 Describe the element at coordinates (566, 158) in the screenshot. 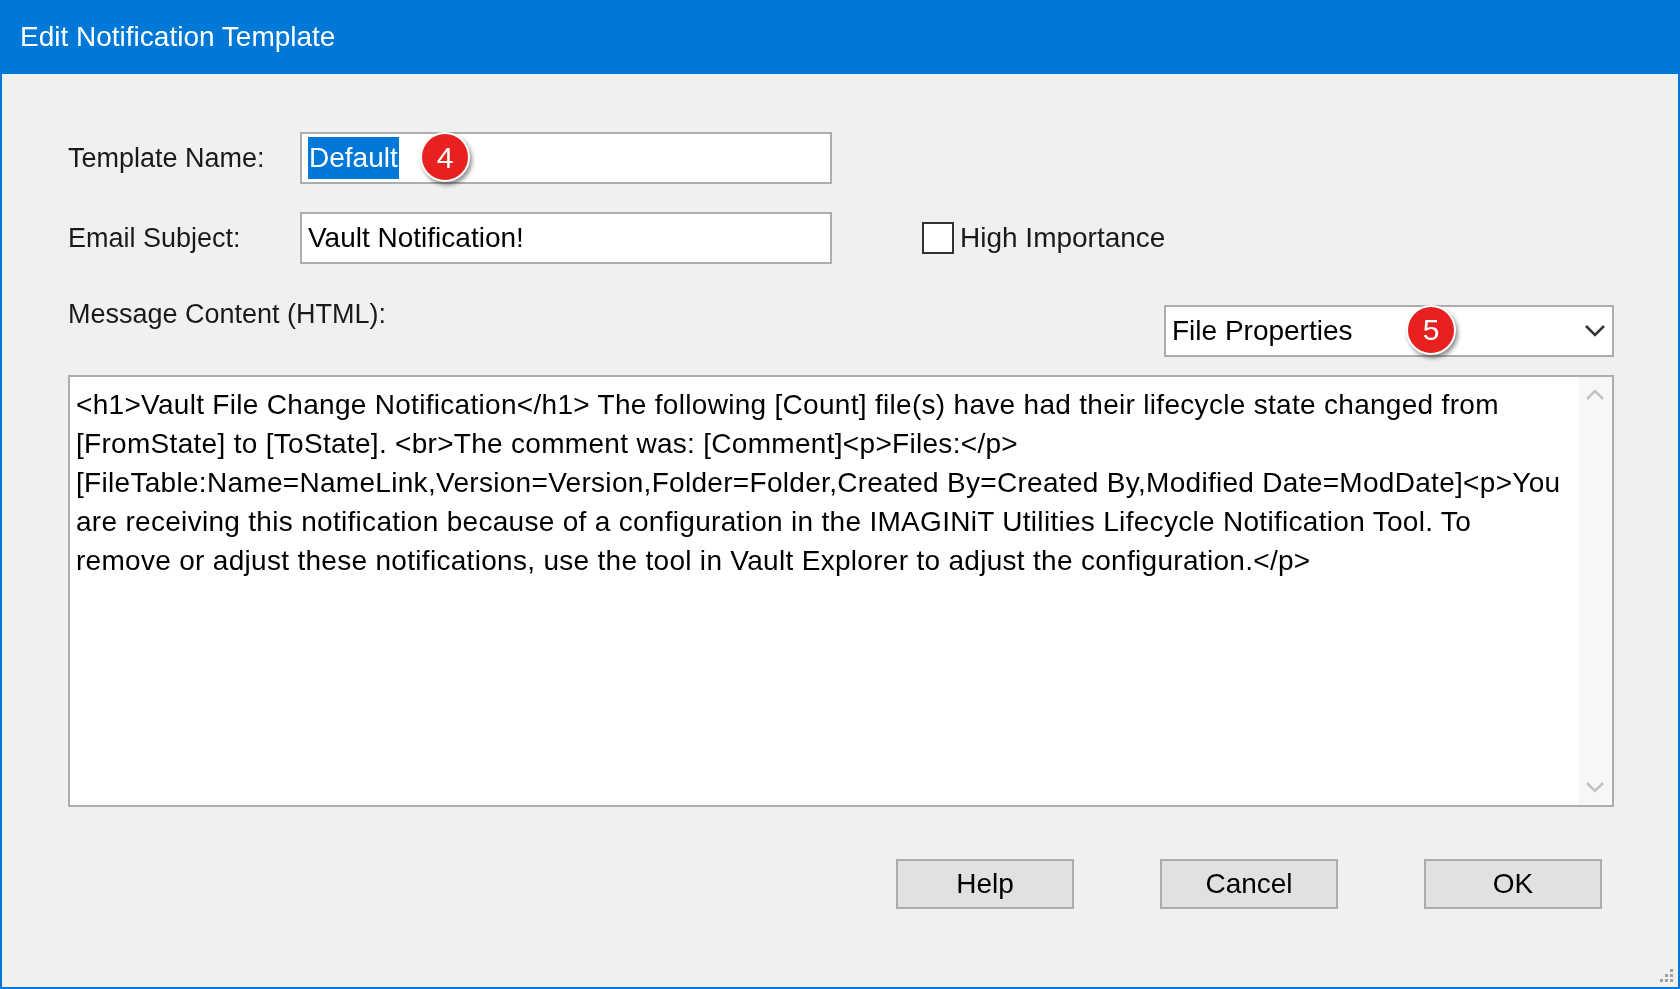

I see `template-name-field: Default 4` at that location.